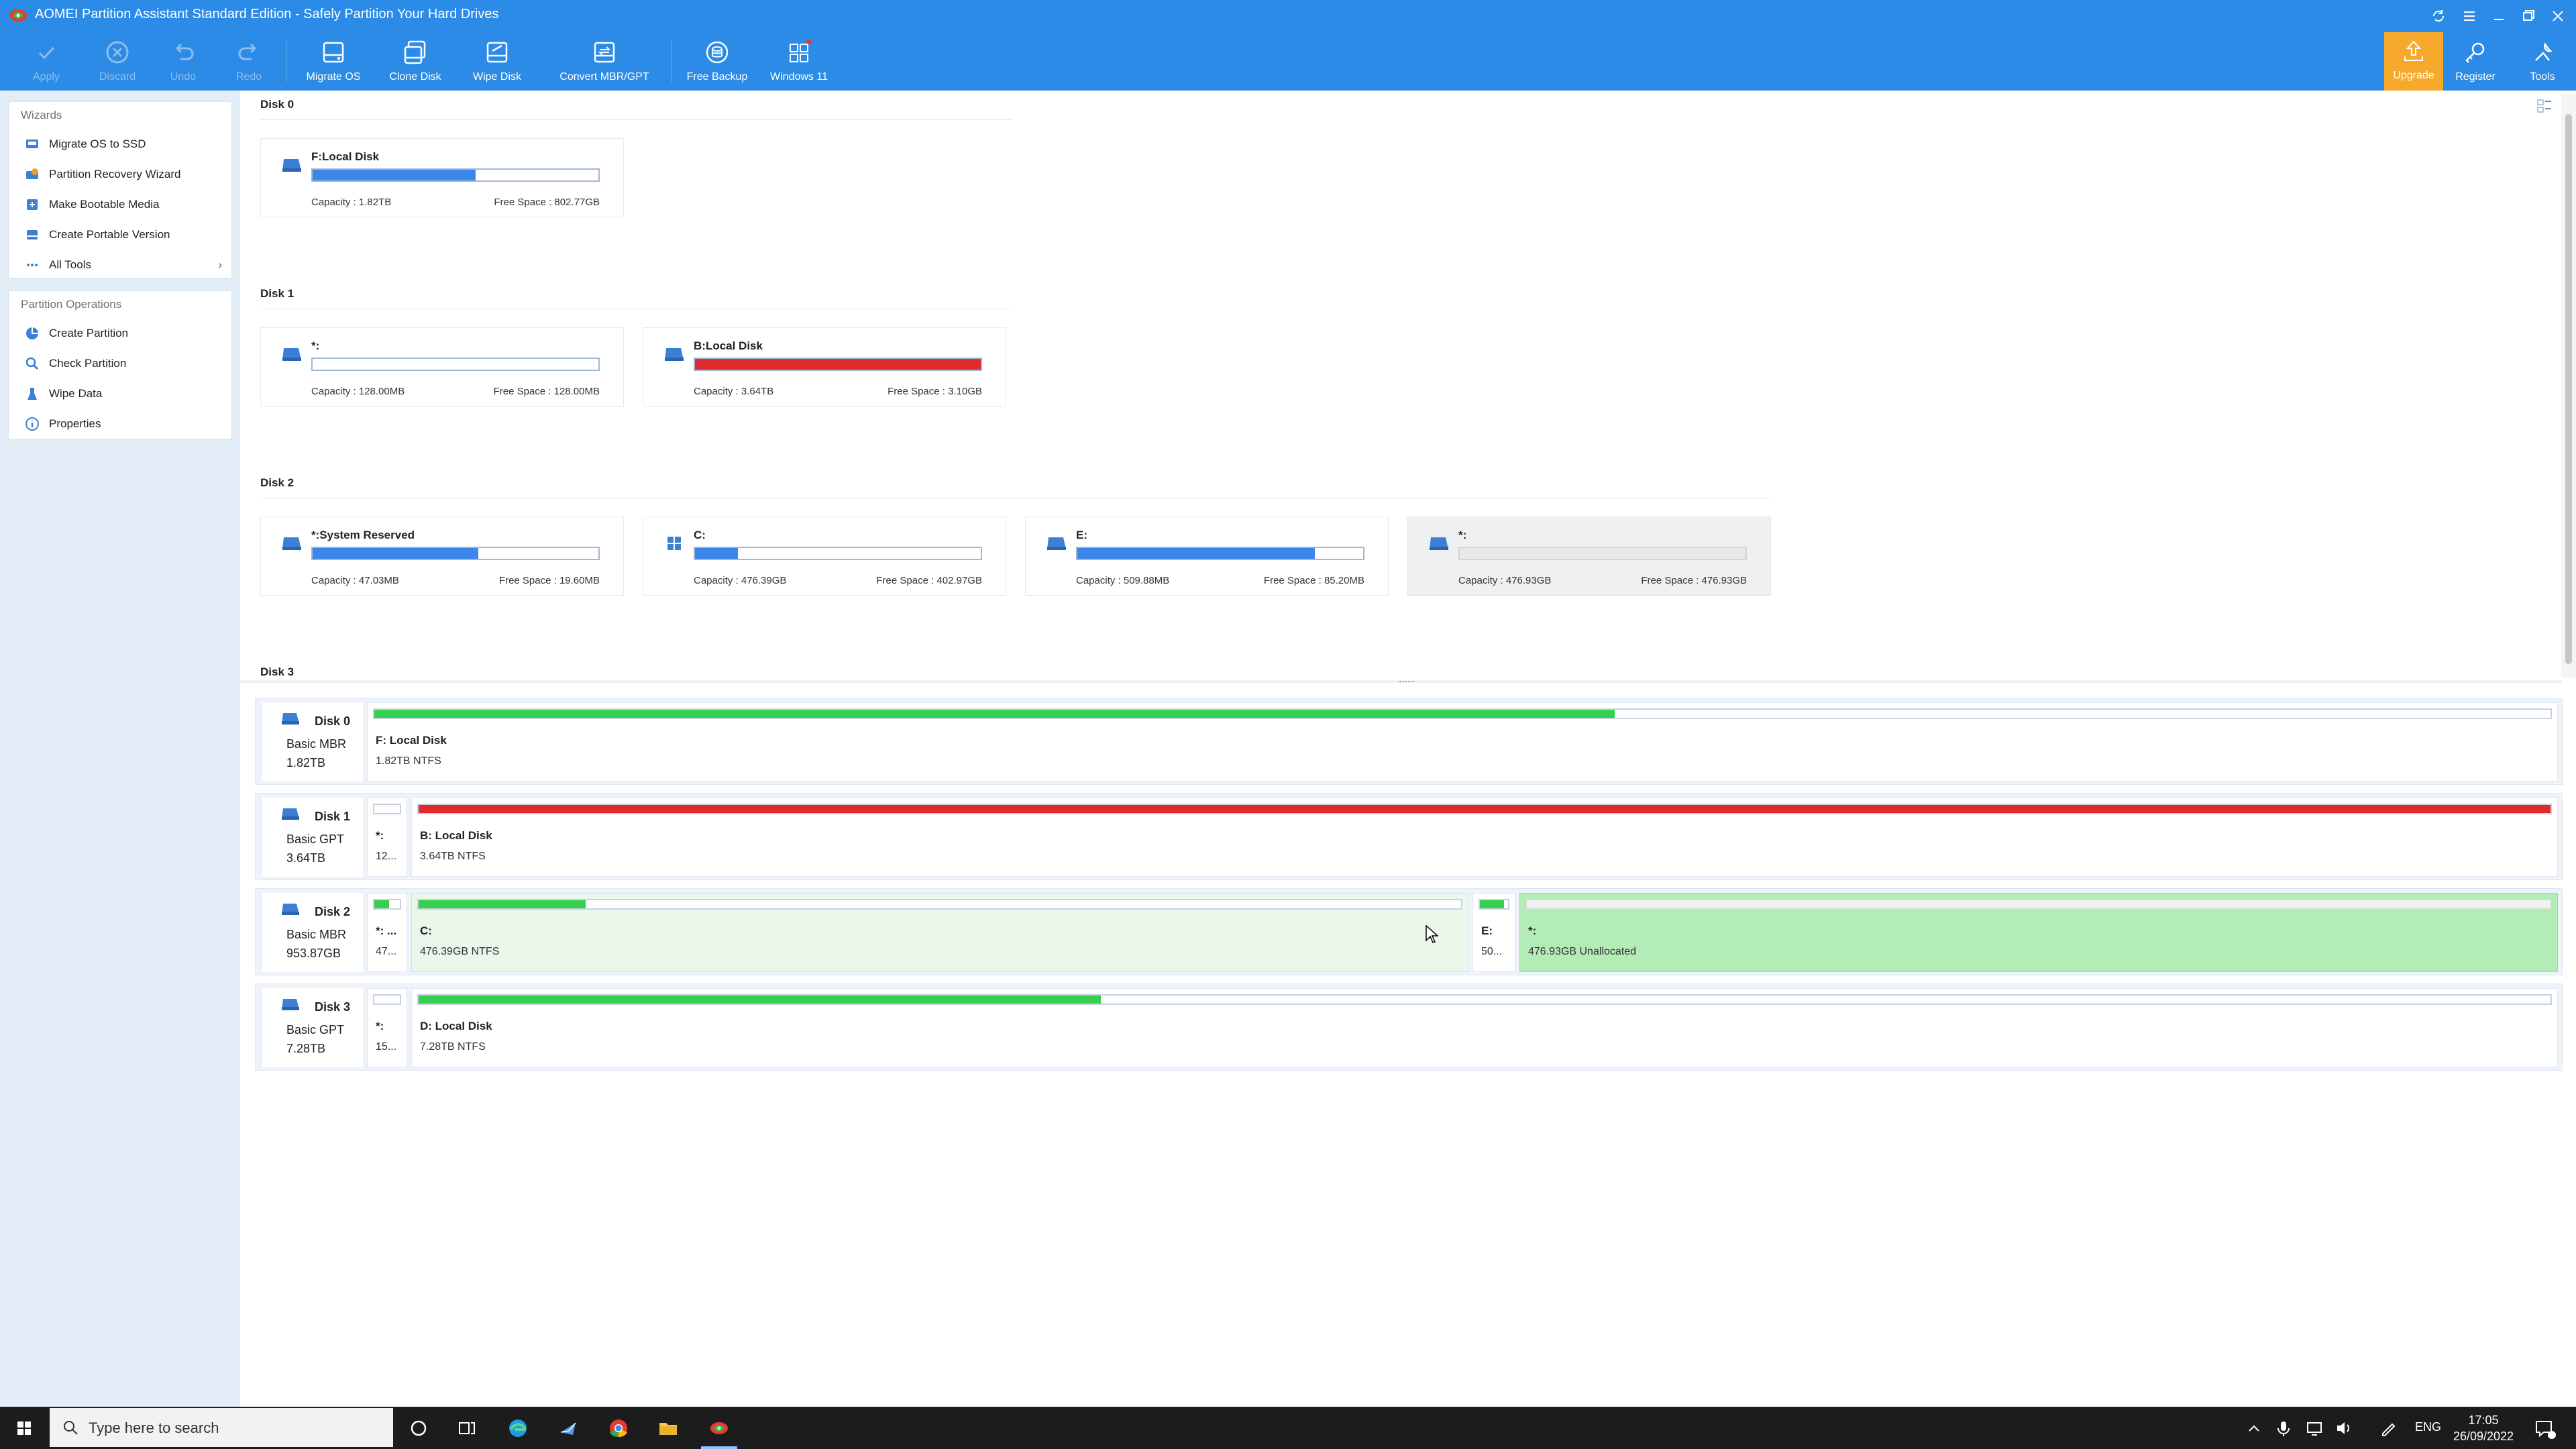 This screenshot has width=2576, height=1449. Describe the element at coordinates (2542, 62) in the screenshot. I see `tools-button: Tools` at that location.